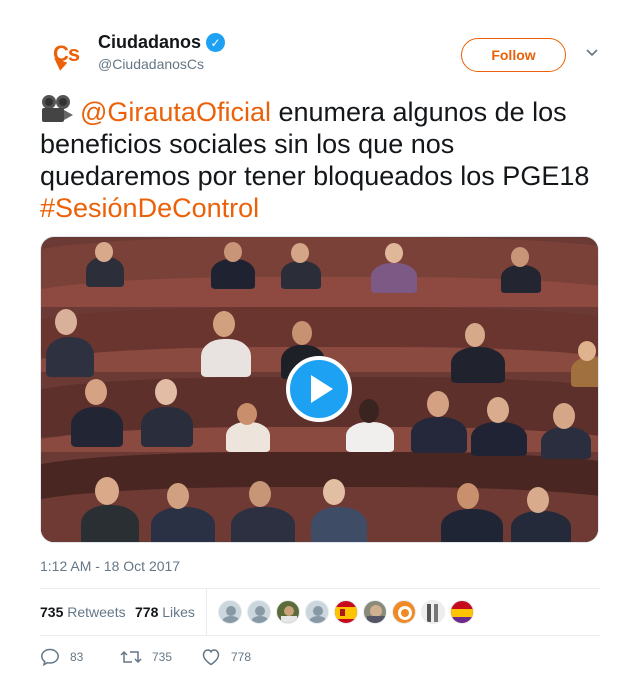 The width and height of the screenshot is (640, 697). I want to click on likes-stat: 778 Likes, so click(165, 612).